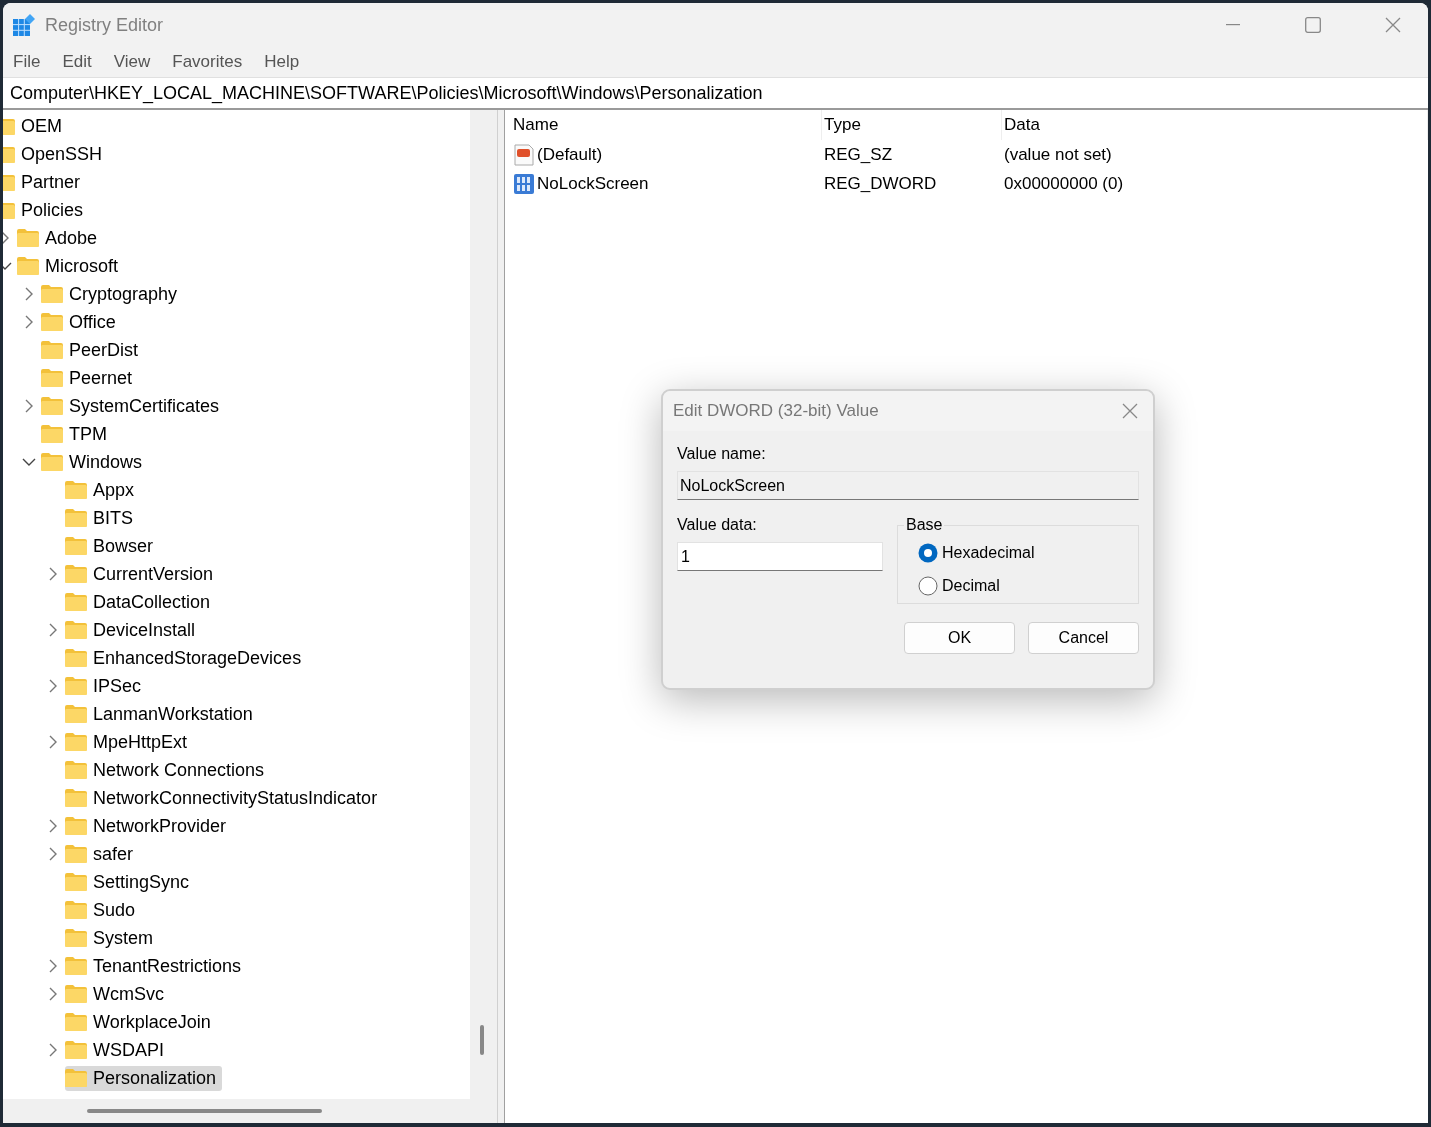 The image size is (1431, 1127). I want to click on tree-item: Personalization, so click(144, 1078).